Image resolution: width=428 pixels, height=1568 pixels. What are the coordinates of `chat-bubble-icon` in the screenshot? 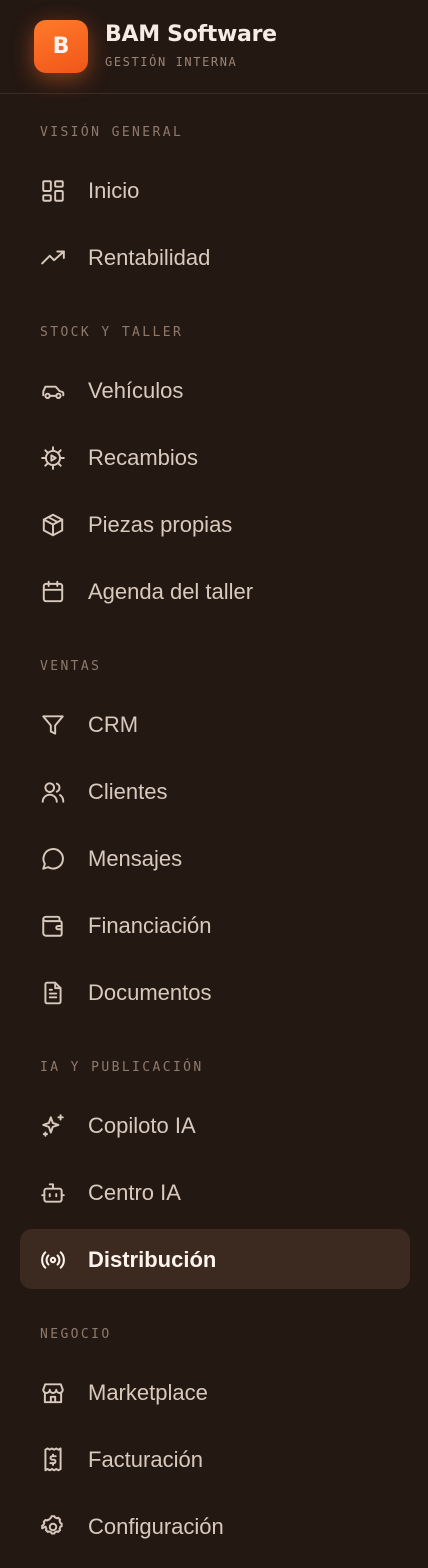 It's located at (53, 859).